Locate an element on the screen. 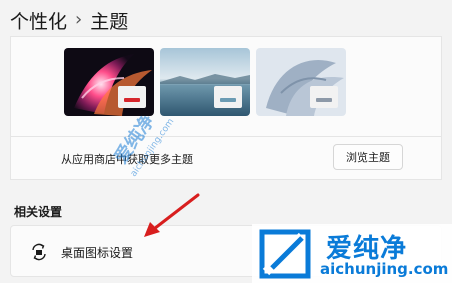  breadcrumb: 个性化 › 主题 is located at coordinates (69, 20).